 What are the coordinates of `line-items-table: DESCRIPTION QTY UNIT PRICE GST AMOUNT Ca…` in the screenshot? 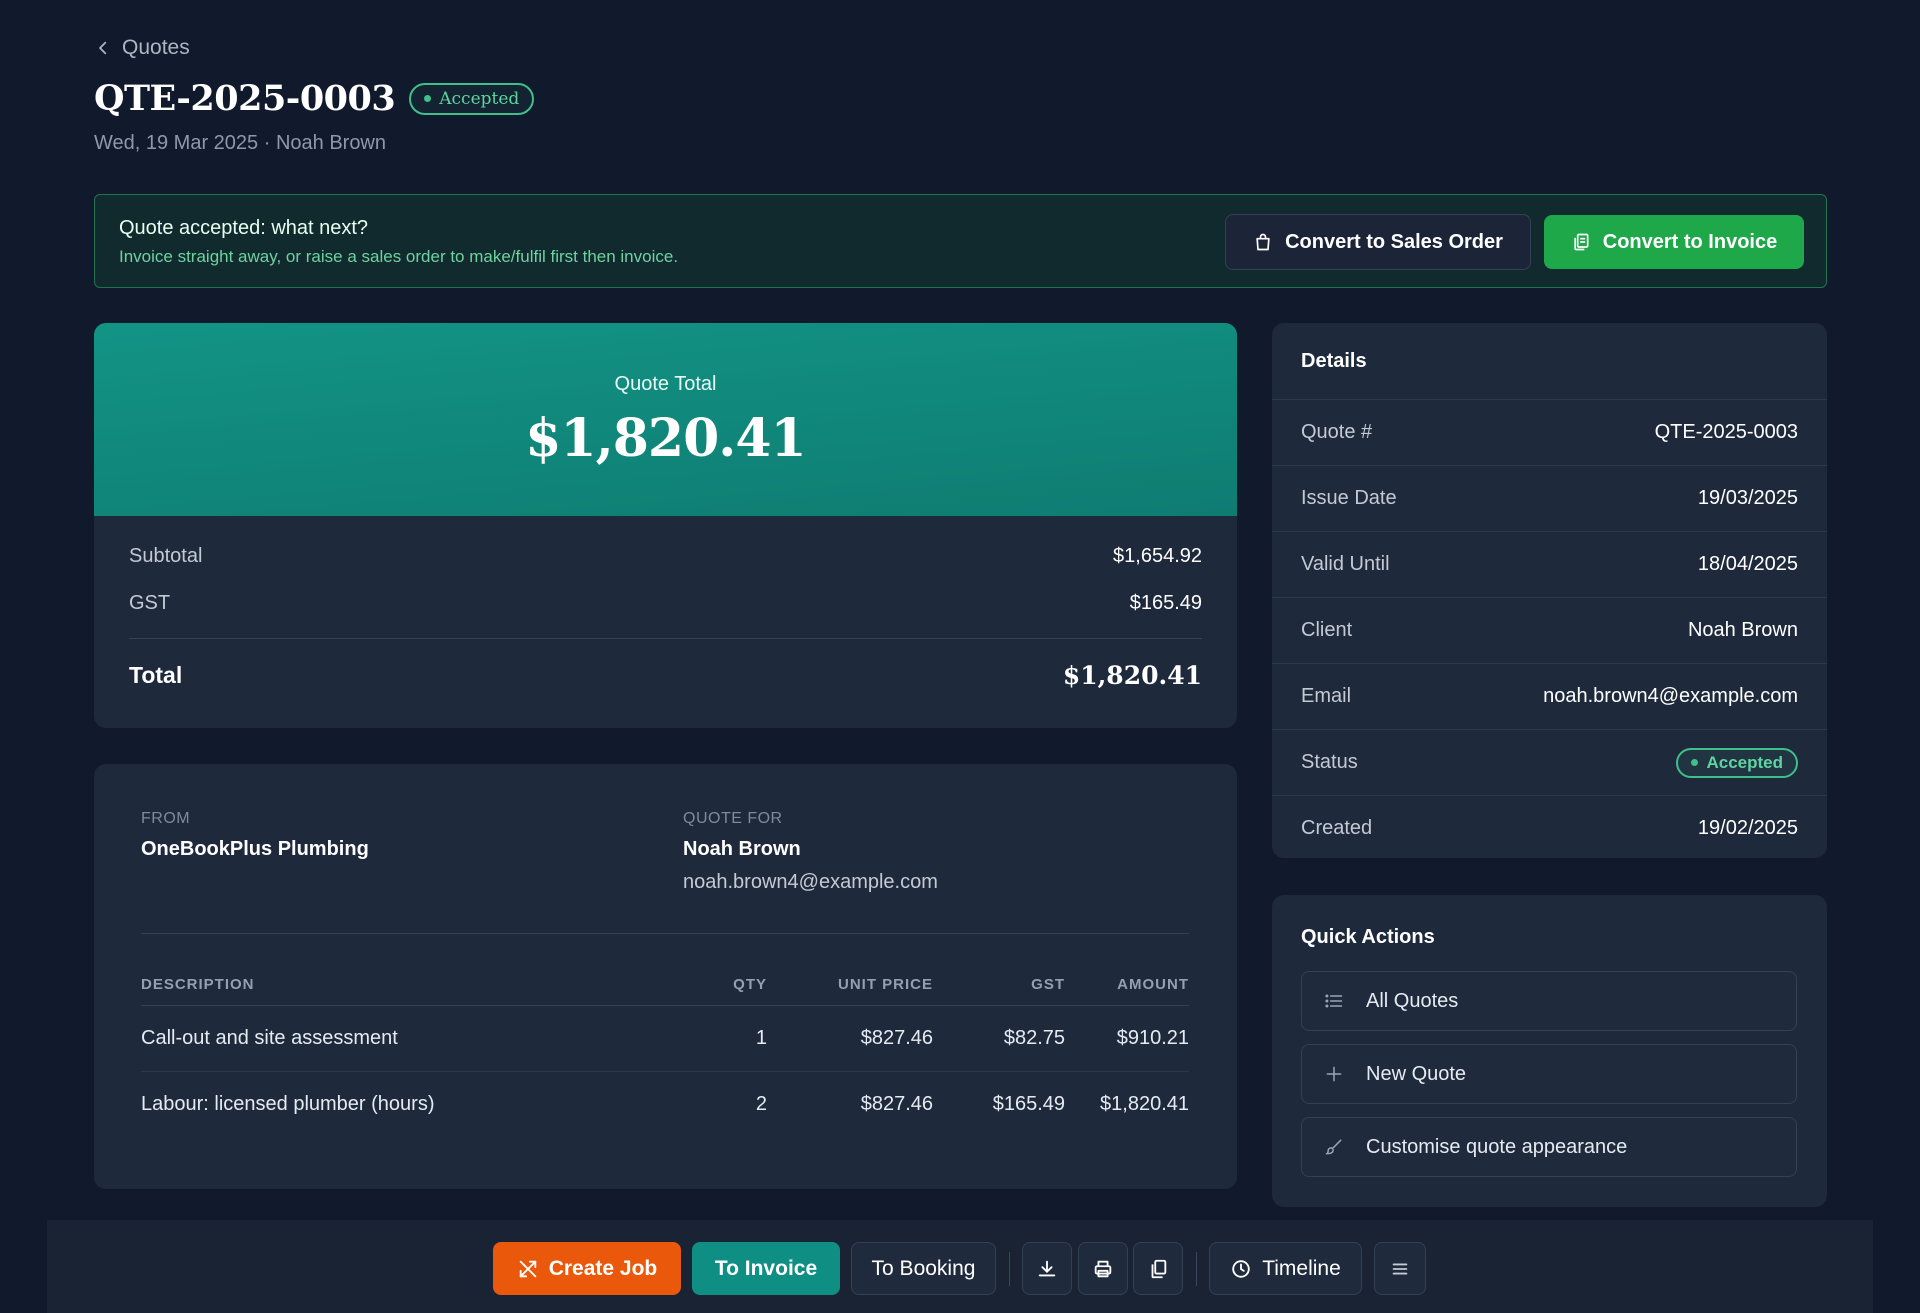 It's located at (665, 1051).